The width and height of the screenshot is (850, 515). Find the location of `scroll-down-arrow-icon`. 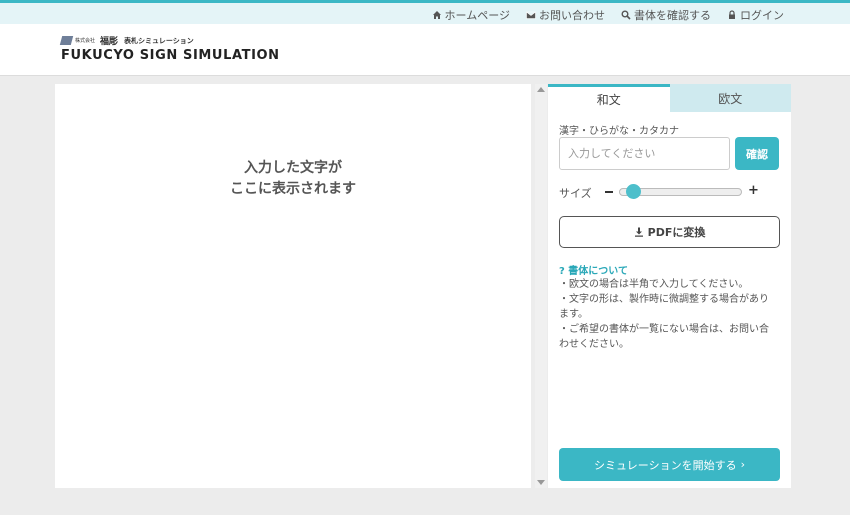

scroll-down-arrow-icon is located at coordinates (541, 482).